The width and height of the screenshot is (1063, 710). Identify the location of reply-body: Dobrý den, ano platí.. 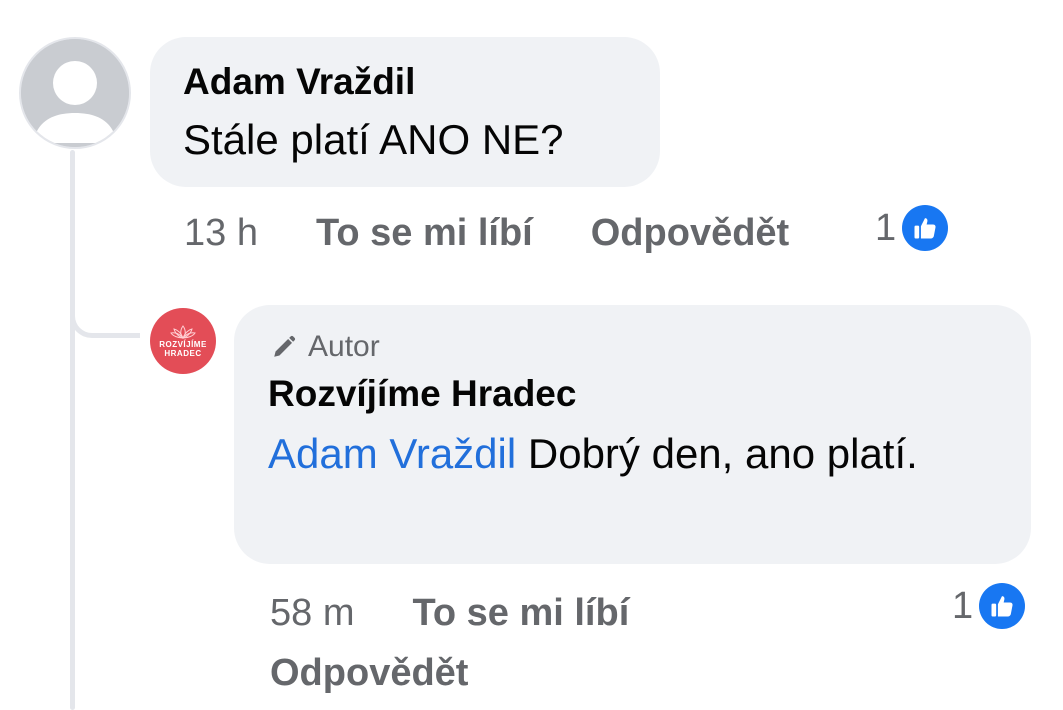
(717, 453).